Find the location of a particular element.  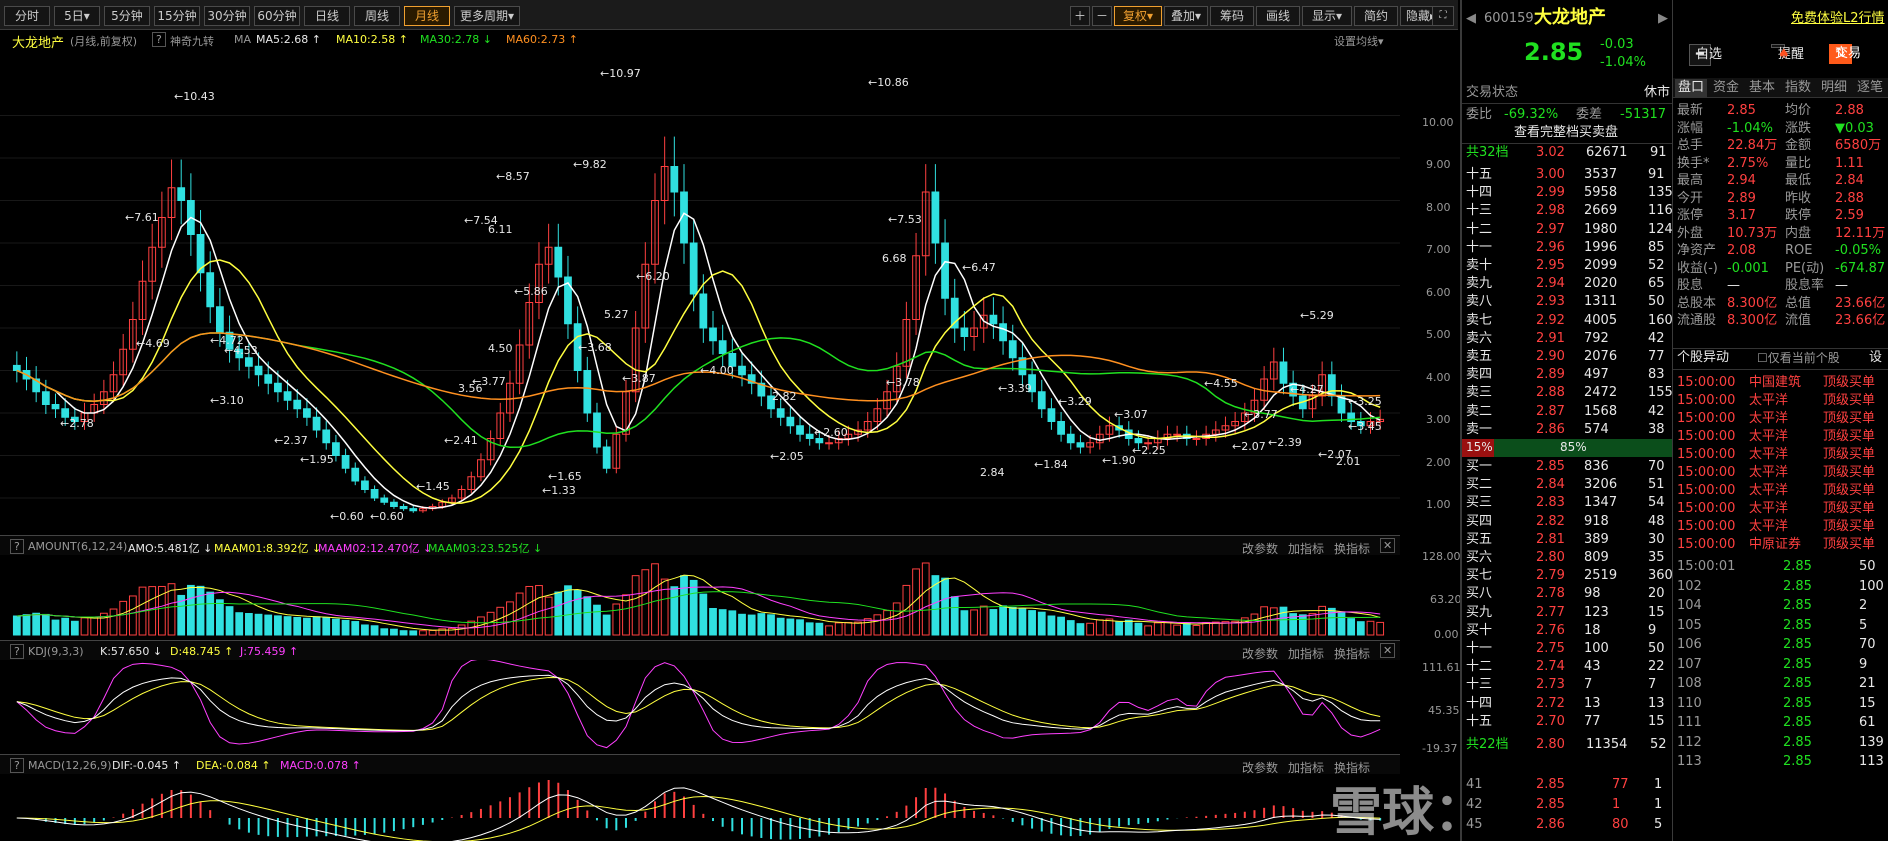

ask-level: 卖三 is located at coordinates (1479, 393).